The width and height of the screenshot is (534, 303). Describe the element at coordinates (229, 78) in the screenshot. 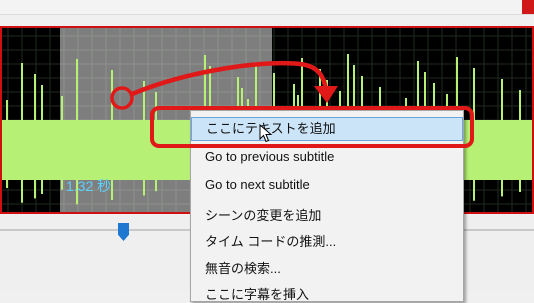

I see `annotation-arrow-icon` at that location.